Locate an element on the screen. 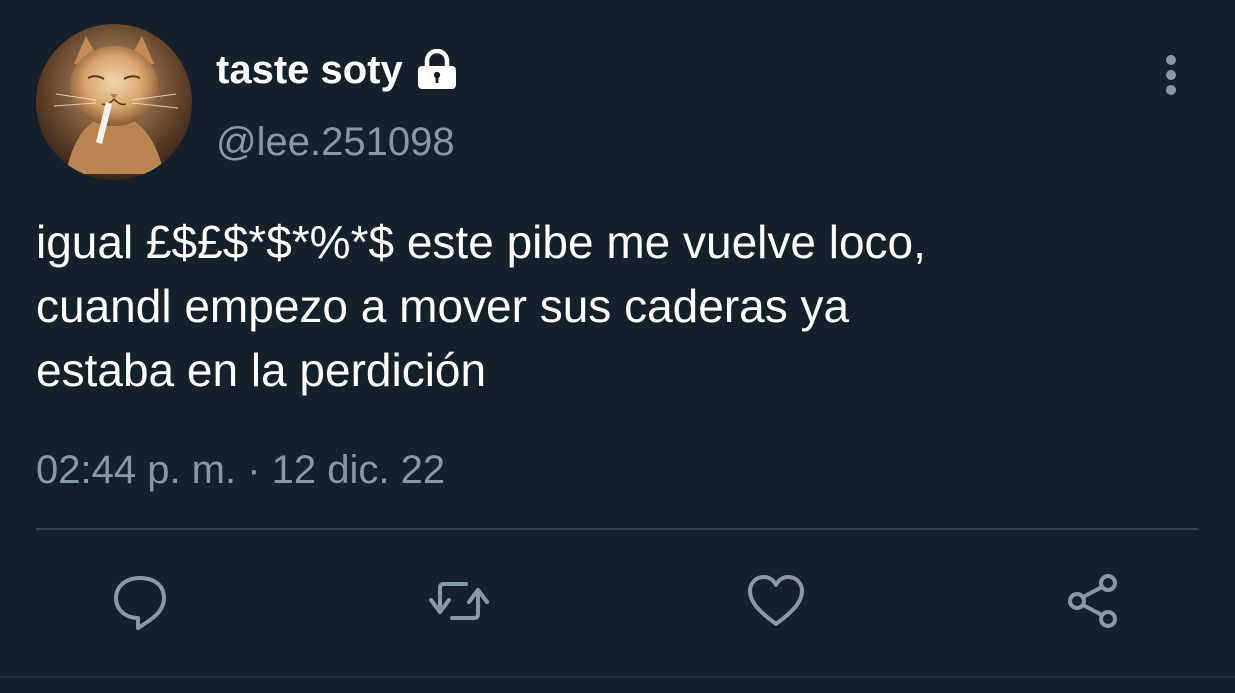  like-button is located at coordinates (776, 601).